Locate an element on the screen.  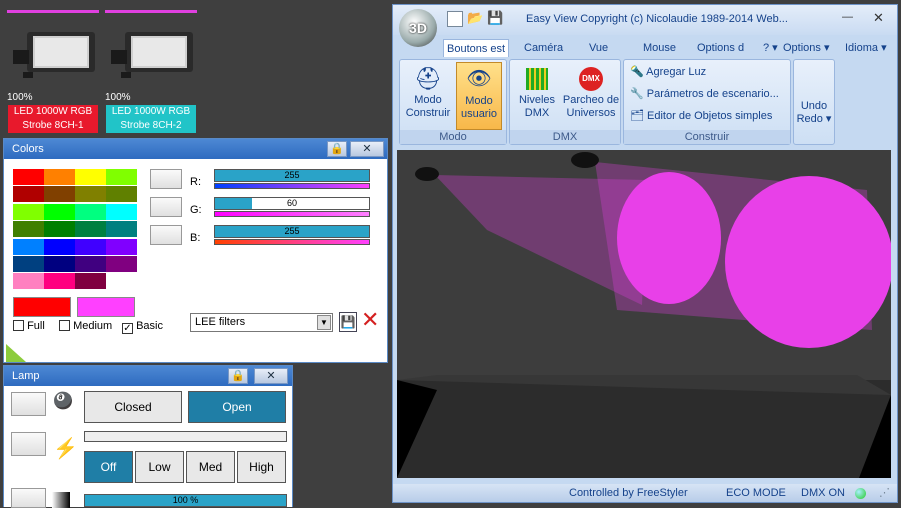
tab-vista: Vue is located at coordinates (598, 48).